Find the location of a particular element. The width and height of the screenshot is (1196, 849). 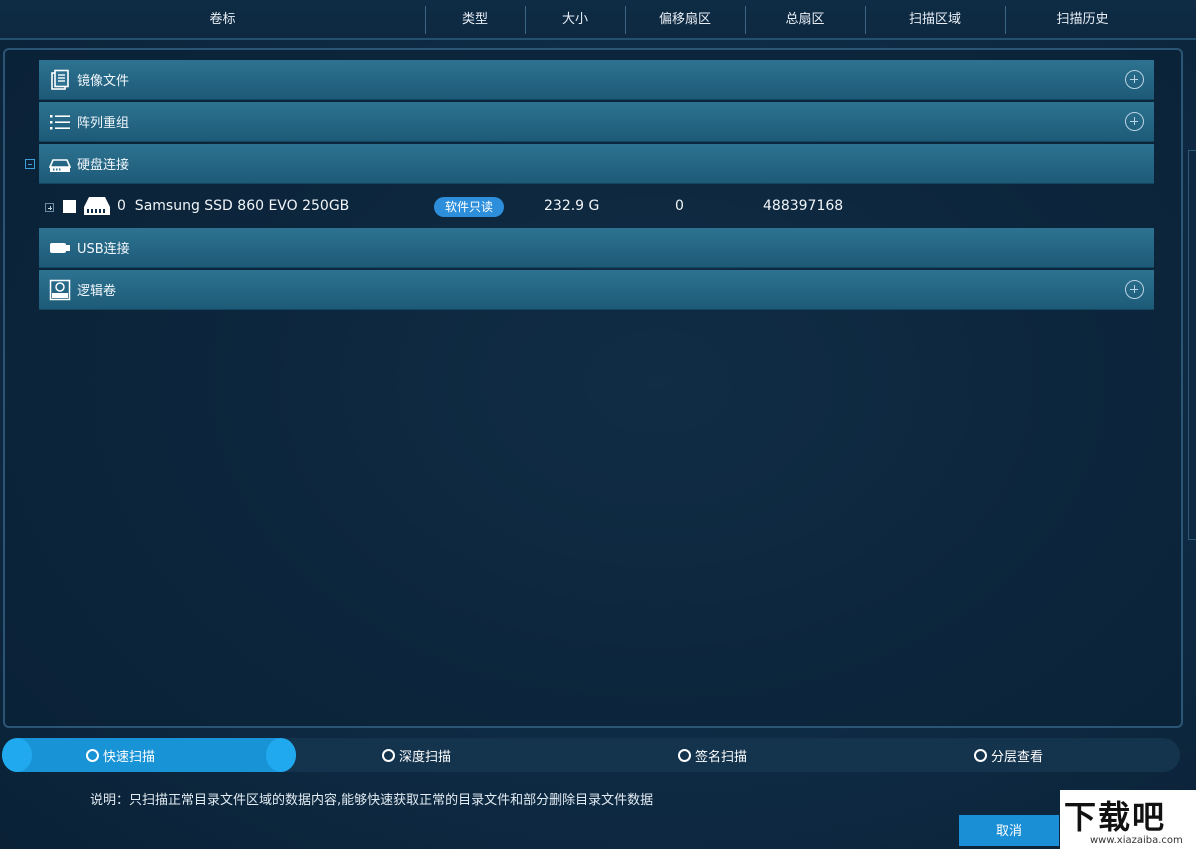

usb-icon is located at coordinates (60, 248).